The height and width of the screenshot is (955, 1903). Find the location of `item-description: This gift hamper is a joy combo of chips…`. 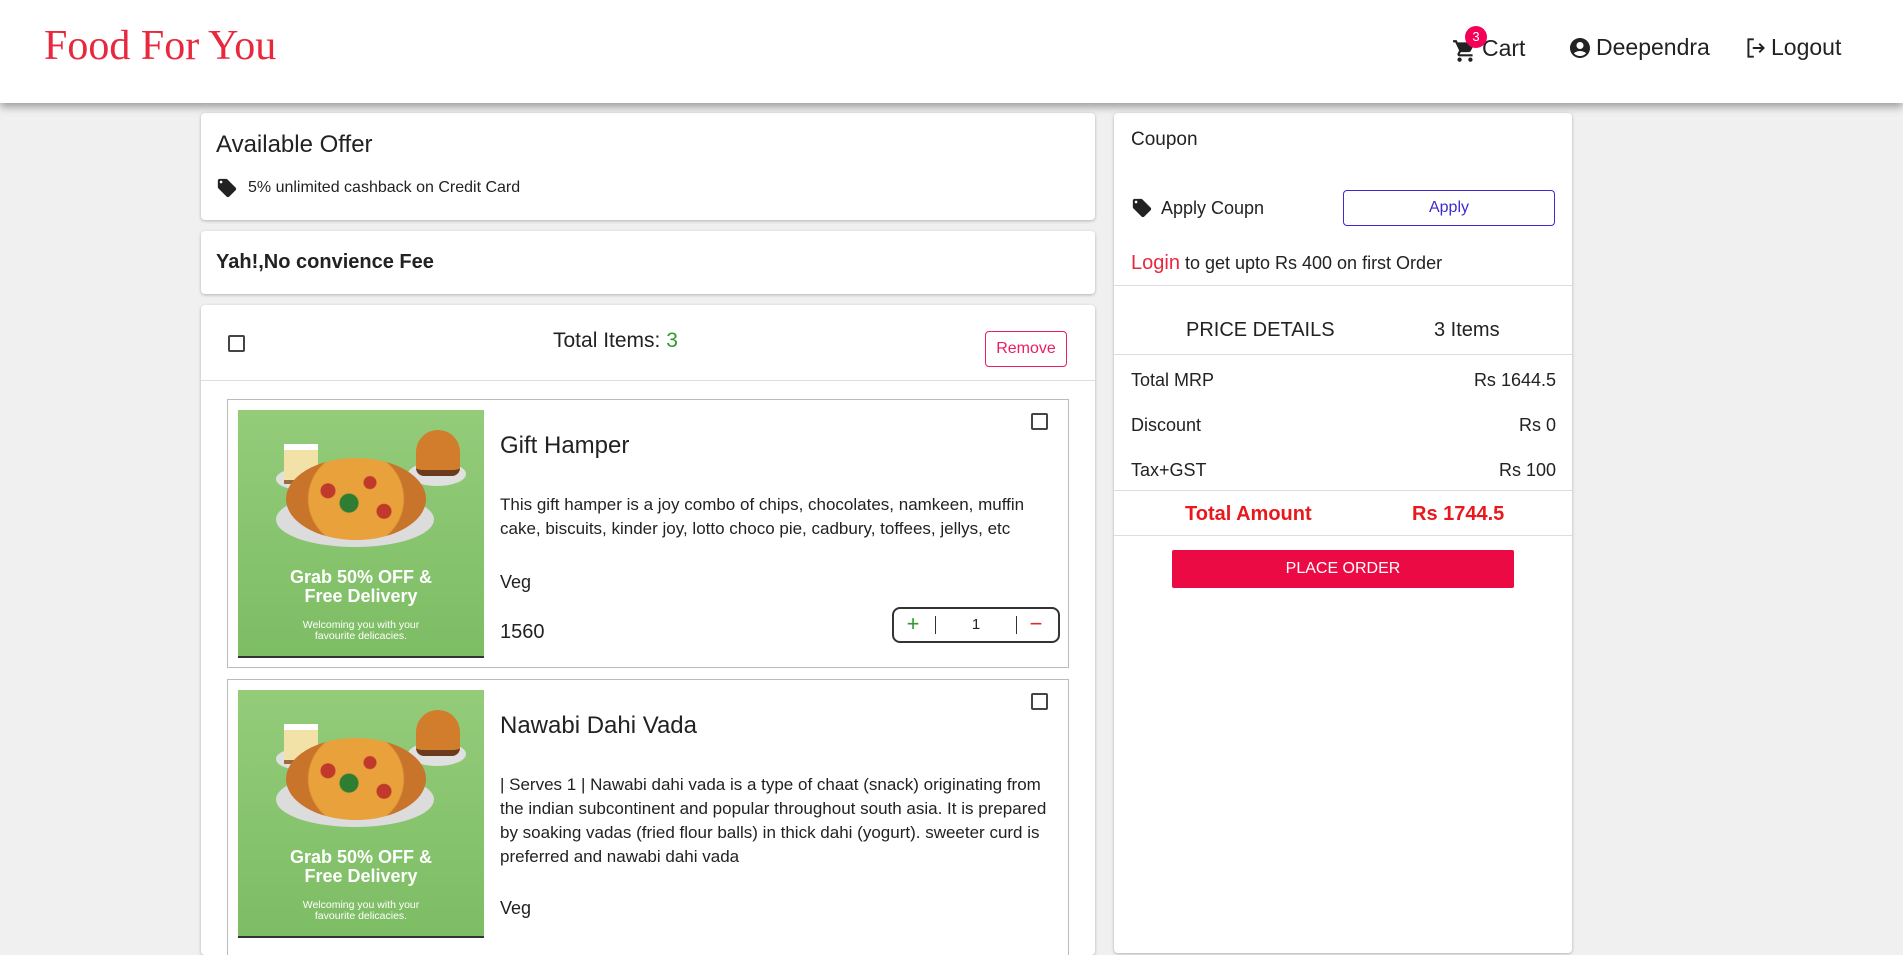

item-description: This gift hamper is a joy combo of chips… is located at coordinates (762, 516).